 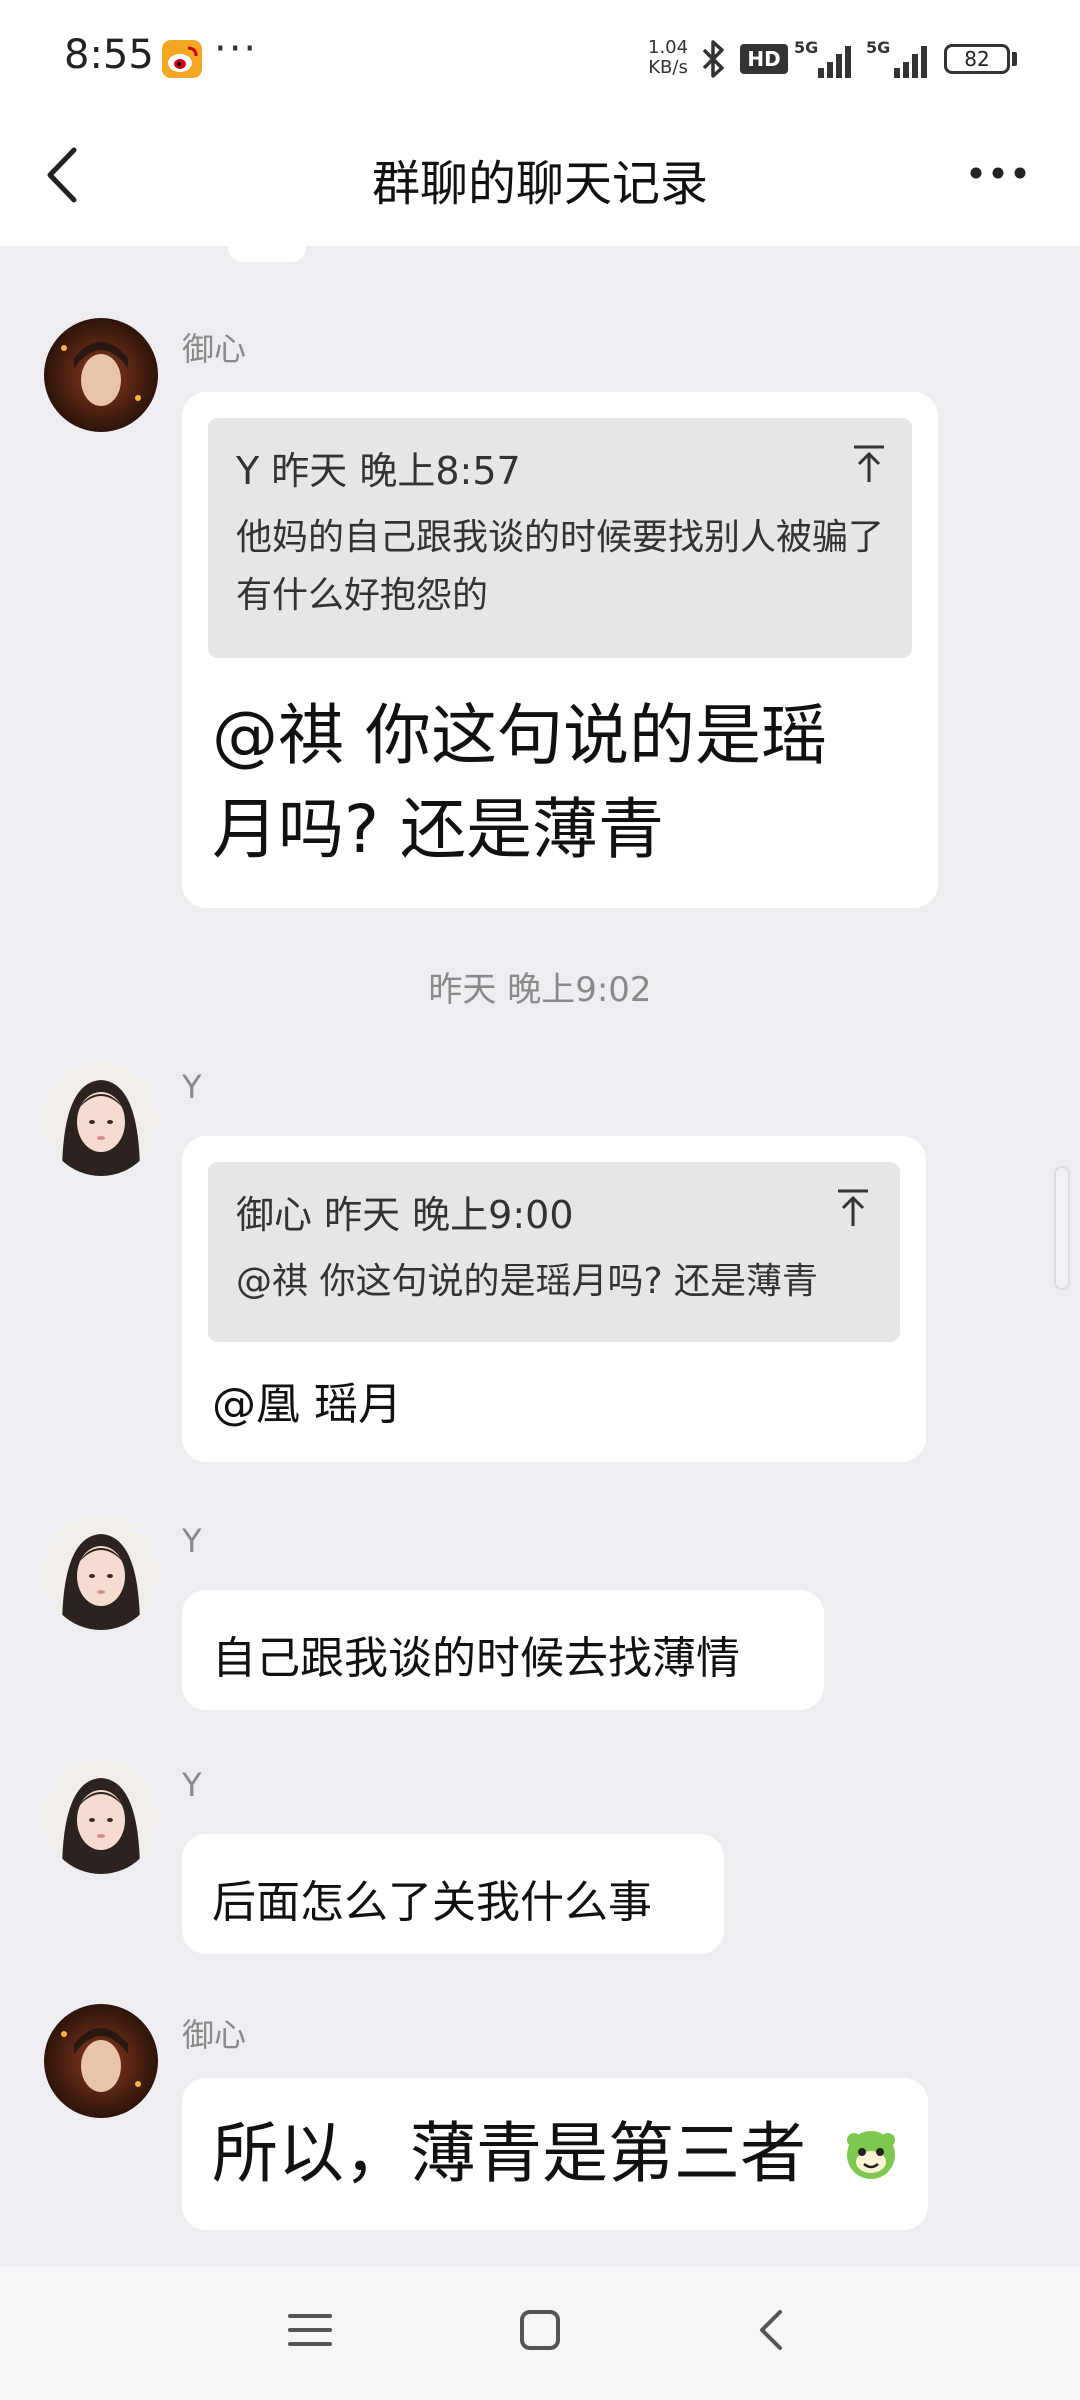 What do you see at coordinates (378, 471) in the screenshot?
I see `quote-header: Y 昨天 晚上8:57` at bounding box center [378, 471].